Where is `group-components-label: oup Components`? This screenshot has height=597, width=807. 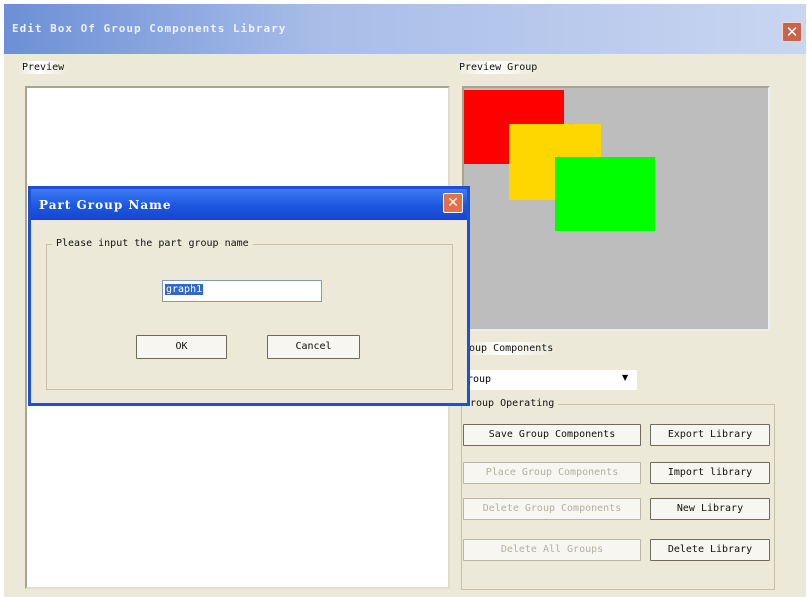 group-components-label: oup Components is located at coordinates (511, 348).